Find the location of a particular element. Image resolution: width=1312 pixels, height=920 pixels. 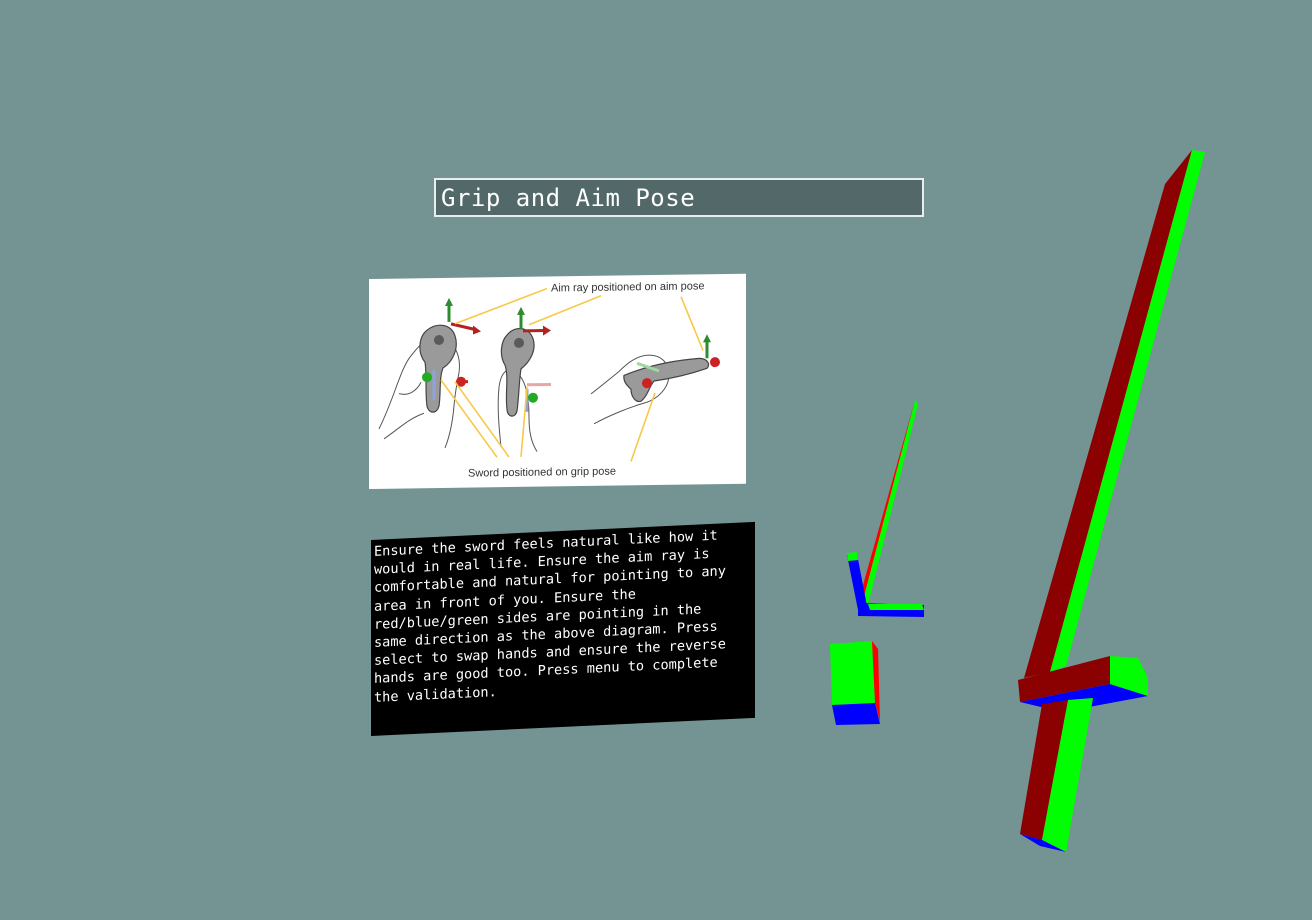

aim-ray-gizmo is located at coordinates (885, 508).